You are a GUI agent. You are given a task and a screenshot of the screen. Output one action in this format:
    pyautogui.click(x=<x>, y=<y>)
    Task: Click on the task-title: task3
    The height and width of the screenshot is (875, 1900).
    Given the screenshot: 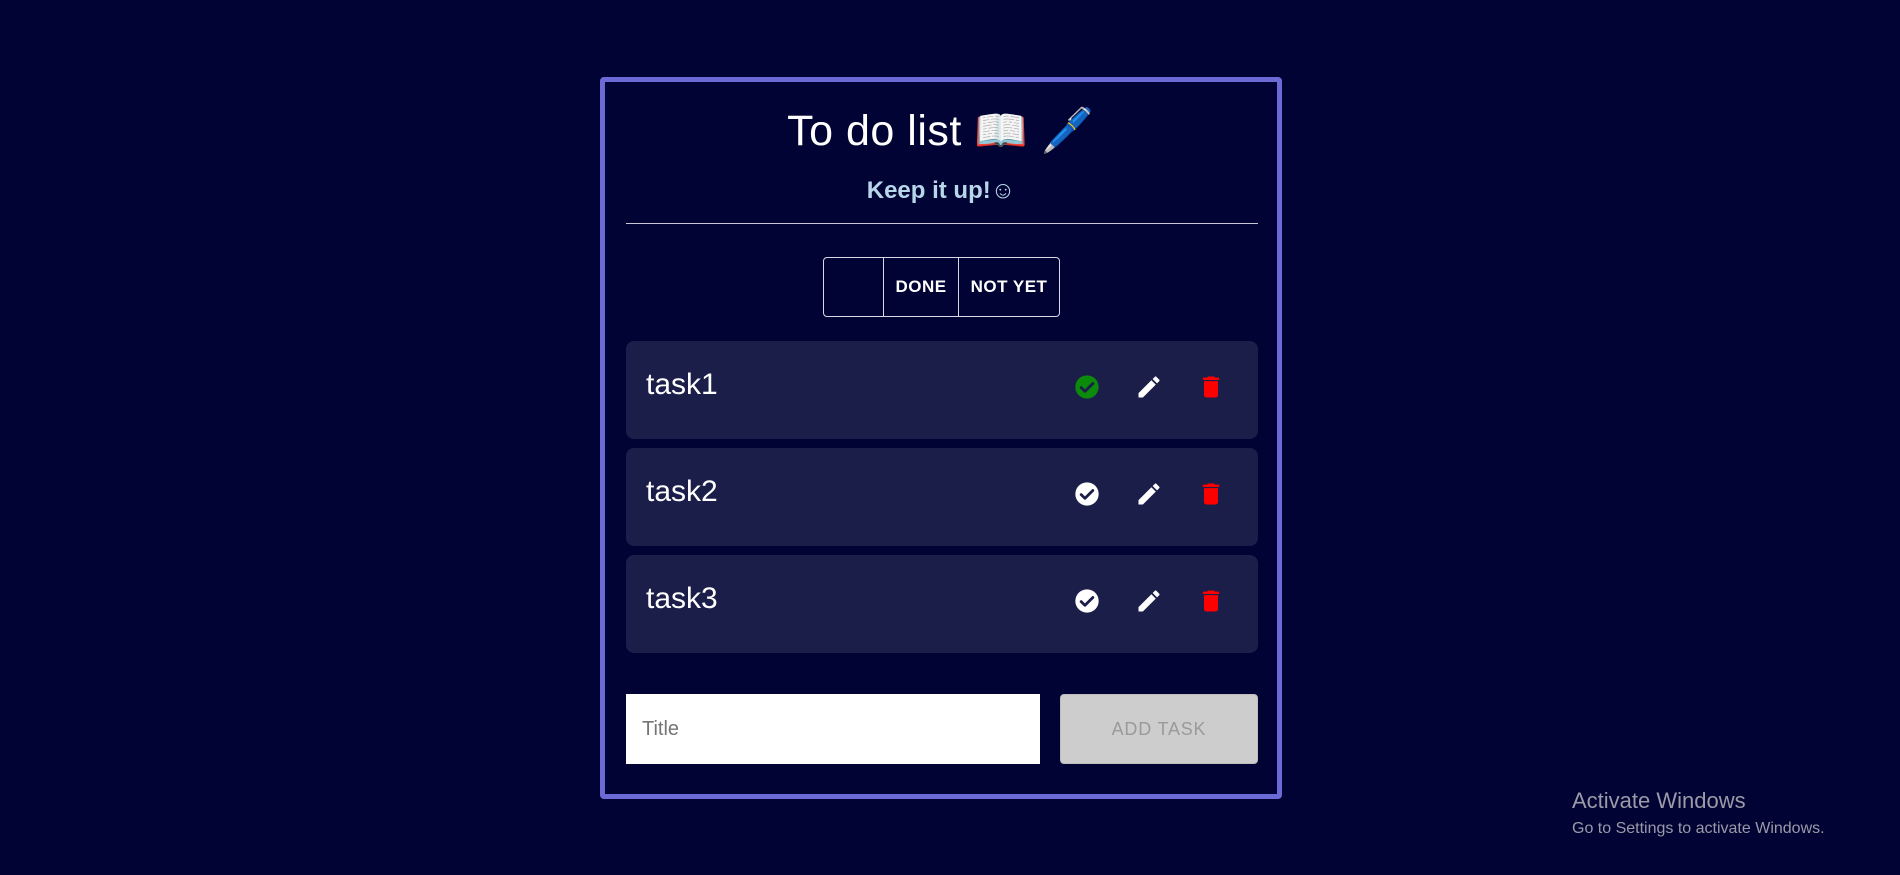 What is the action you would take?
    pyautogui.click(x=682, y=598)
    